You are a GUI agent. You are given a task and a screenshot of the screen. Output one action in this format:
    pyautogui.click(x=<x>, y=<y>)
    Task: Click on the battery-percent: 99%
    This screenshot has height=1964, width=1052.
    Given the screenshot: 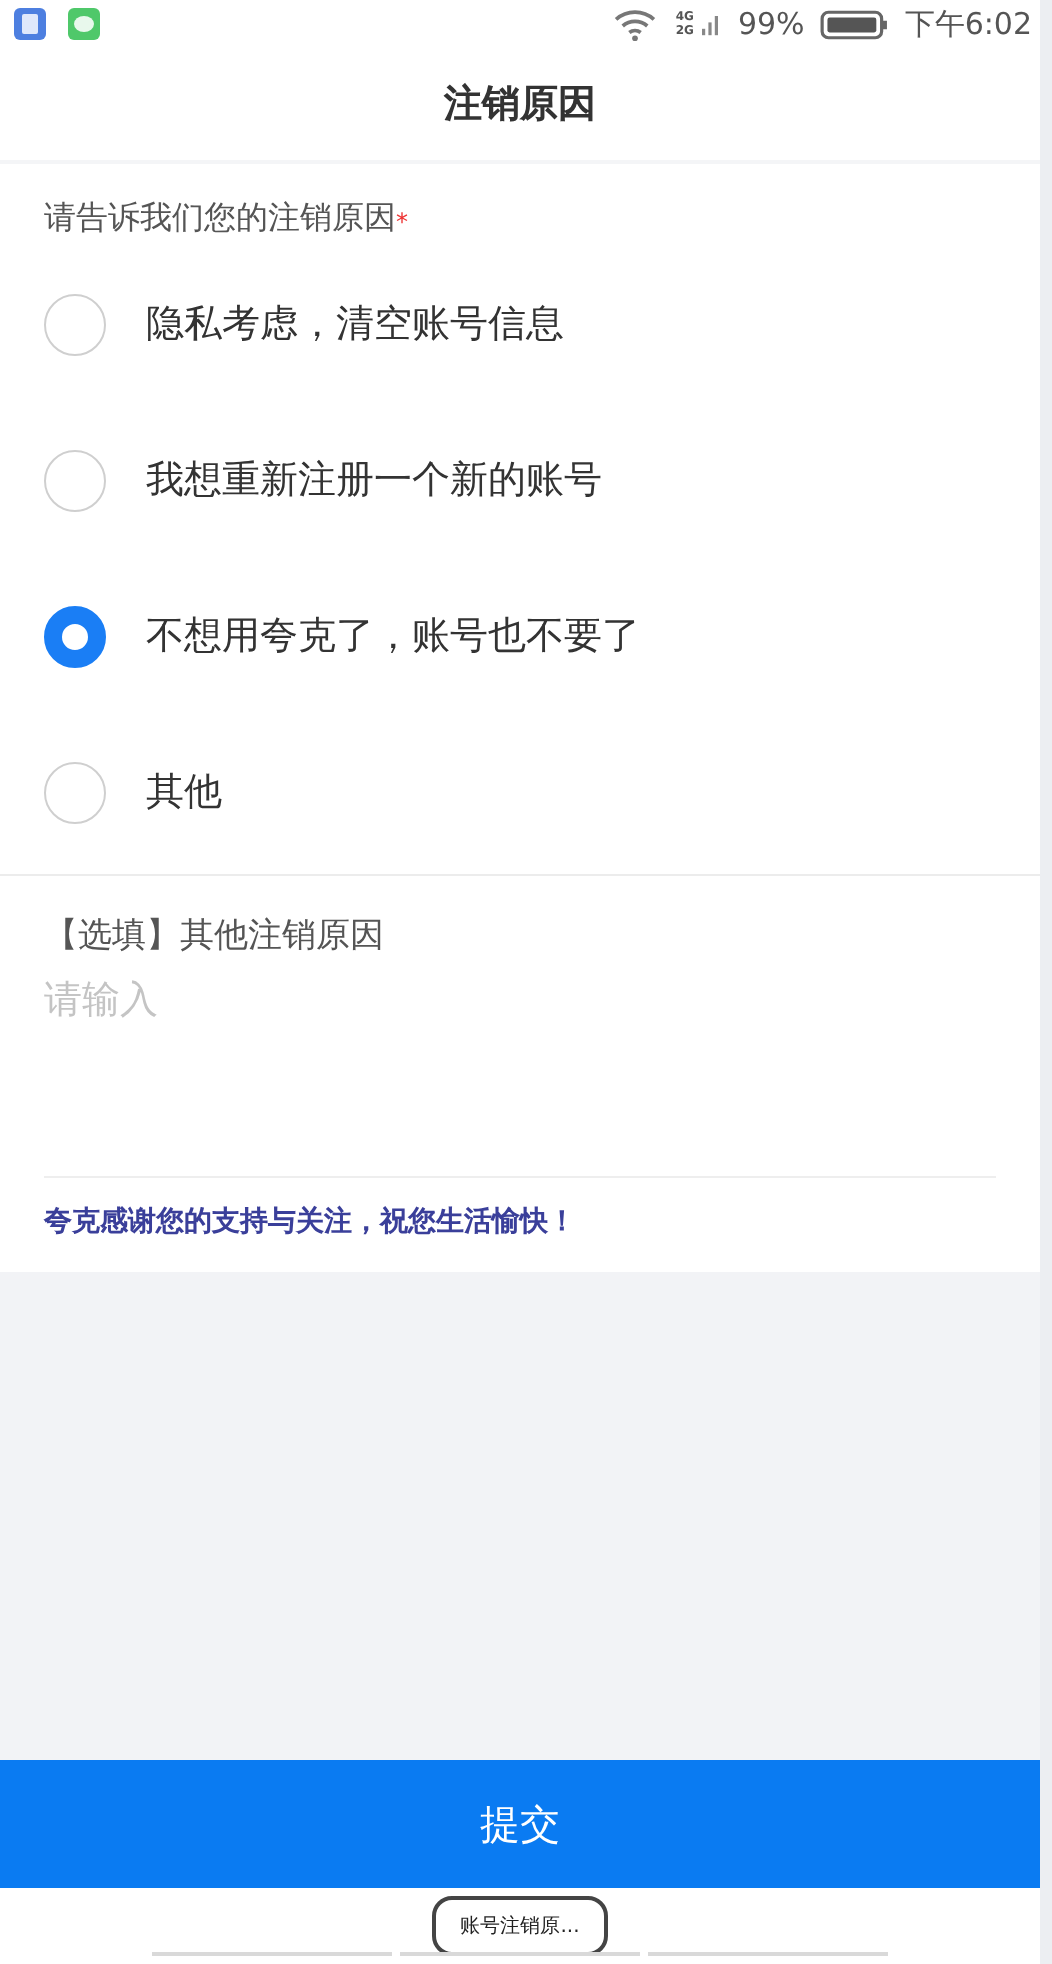 What is the action you would take?
    pyautogui.click(x=771, y=24)
    